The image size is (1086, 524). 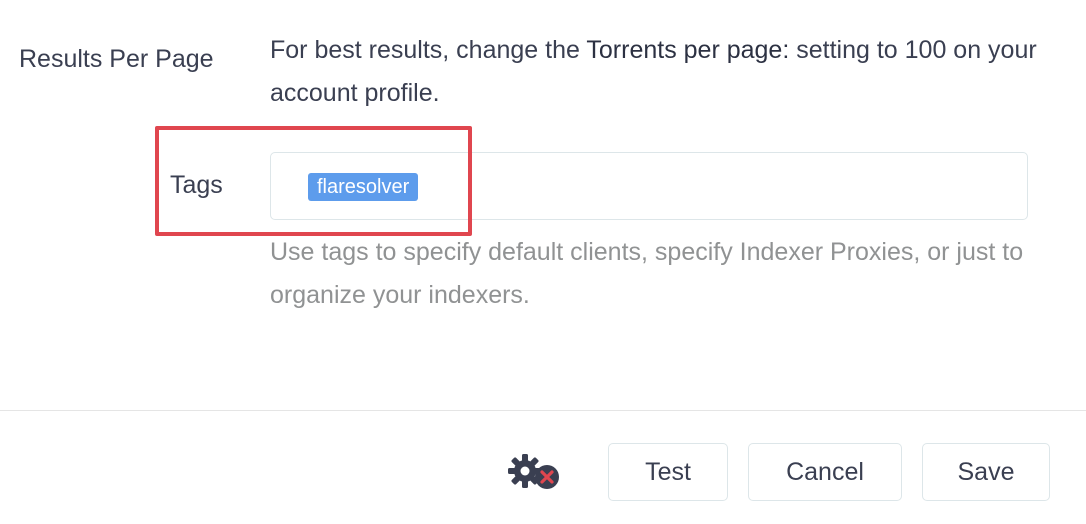 I want to click on gear-with-red-x-icon, so click(x=533, y=471).